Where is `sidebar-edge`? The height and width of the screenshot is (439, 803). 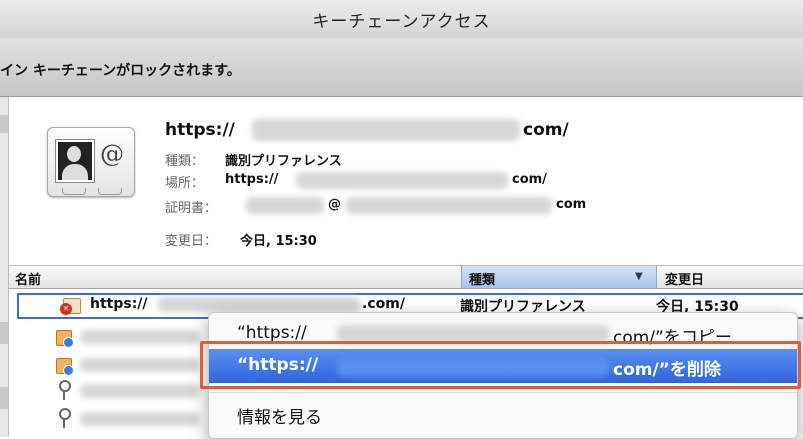 sidebar-edge is located at coordinates (4, 267).